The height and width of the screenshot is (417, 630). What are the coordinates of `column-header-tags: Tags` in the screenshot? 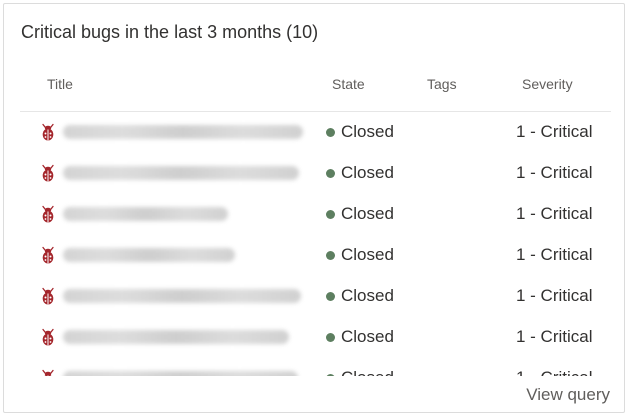 It's located at (442, 84).